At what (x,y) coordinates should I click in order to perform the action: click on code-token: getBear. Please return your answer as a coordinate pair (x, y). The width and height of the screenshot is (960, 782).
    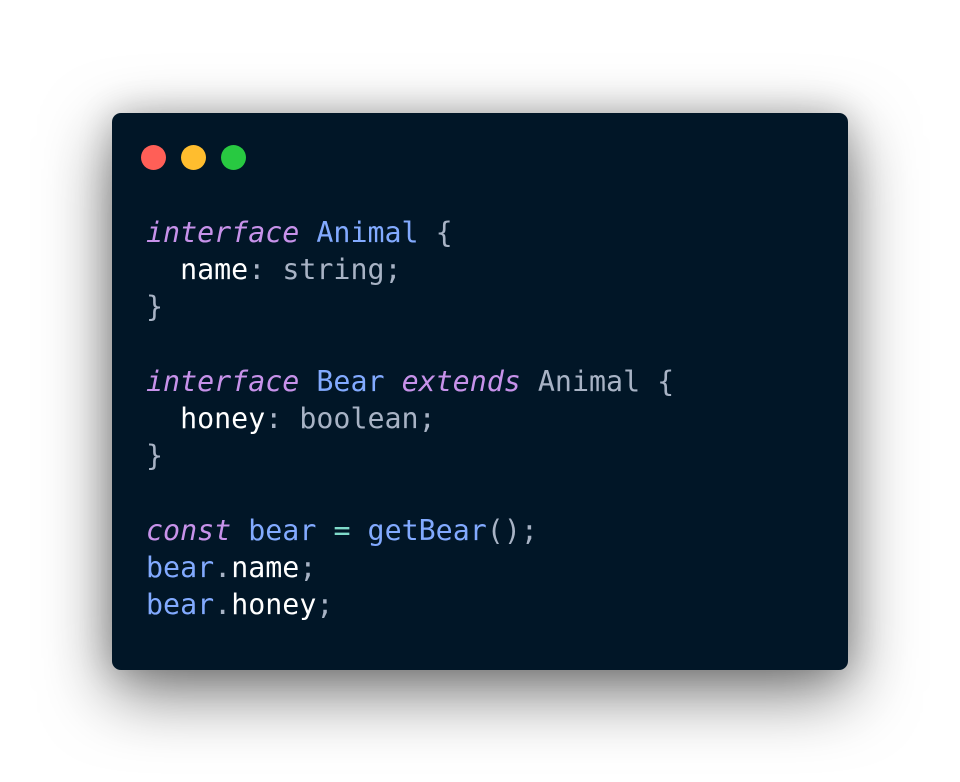
    Looking at the image, I should click on (427, 530).